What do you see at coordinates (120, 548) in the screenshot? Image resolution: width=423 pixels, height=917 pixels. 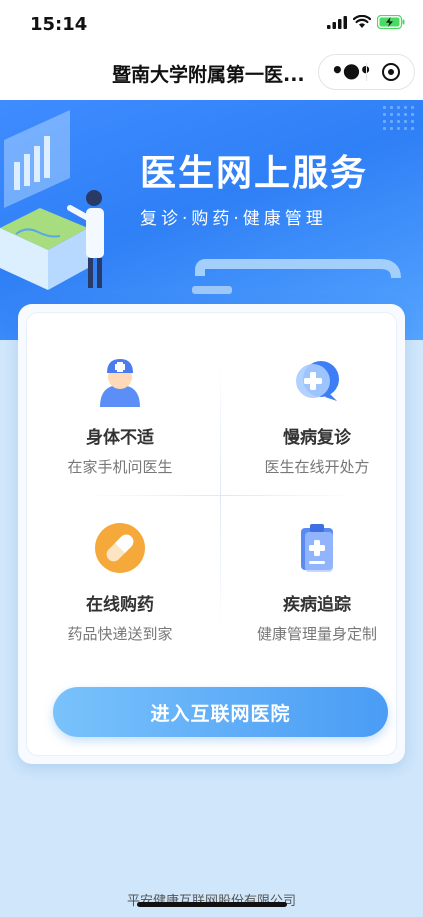 I see `pill-icon` at bounding box center [120, 548].